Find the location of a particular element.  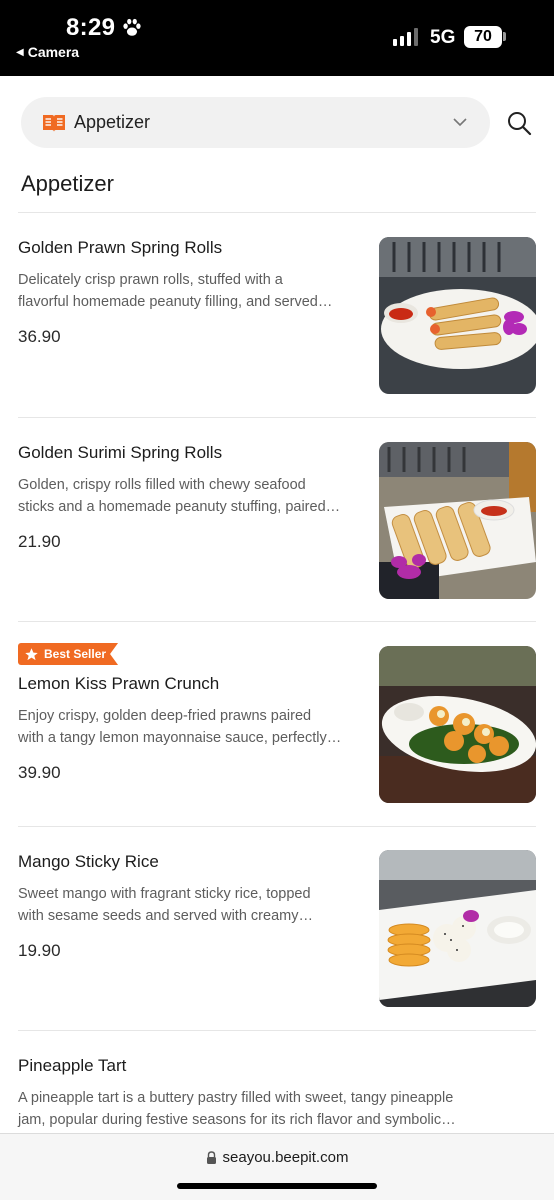

lock-icon is located at coordinates (211, 1157).